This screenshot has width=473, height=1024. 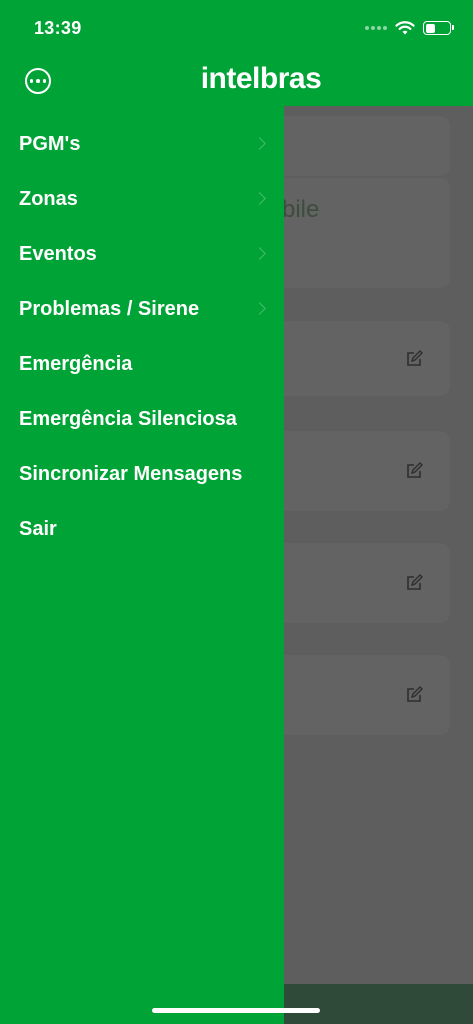 I want to click on home-indicator, so click(x=236, y=1010).